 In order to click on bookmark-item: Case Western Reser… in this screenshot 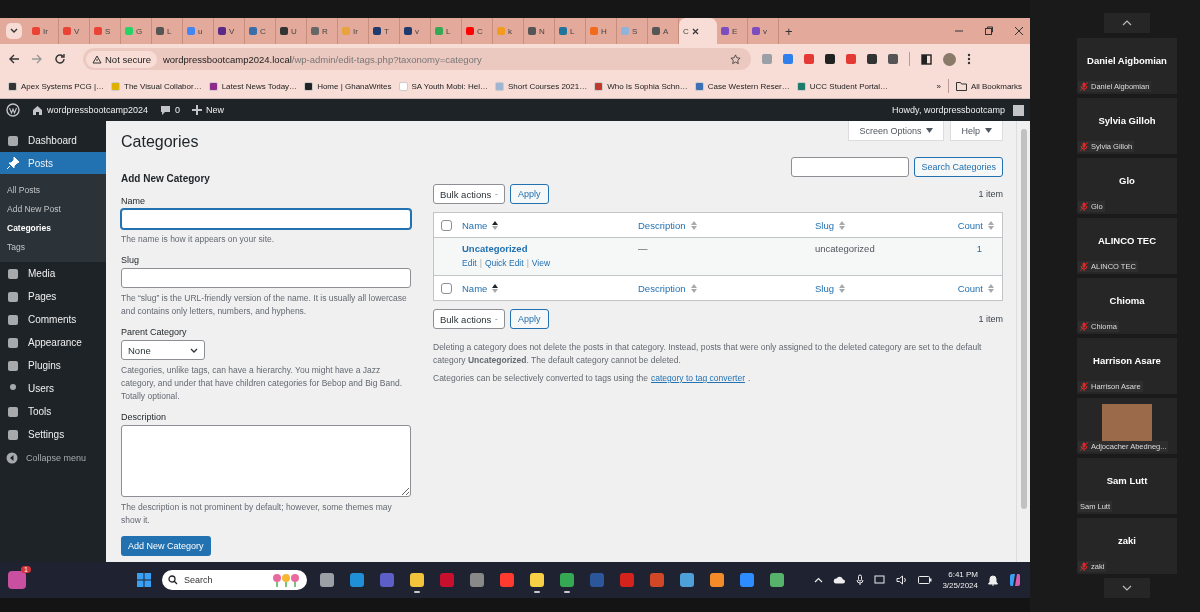, I will do `click(742, 86)`.